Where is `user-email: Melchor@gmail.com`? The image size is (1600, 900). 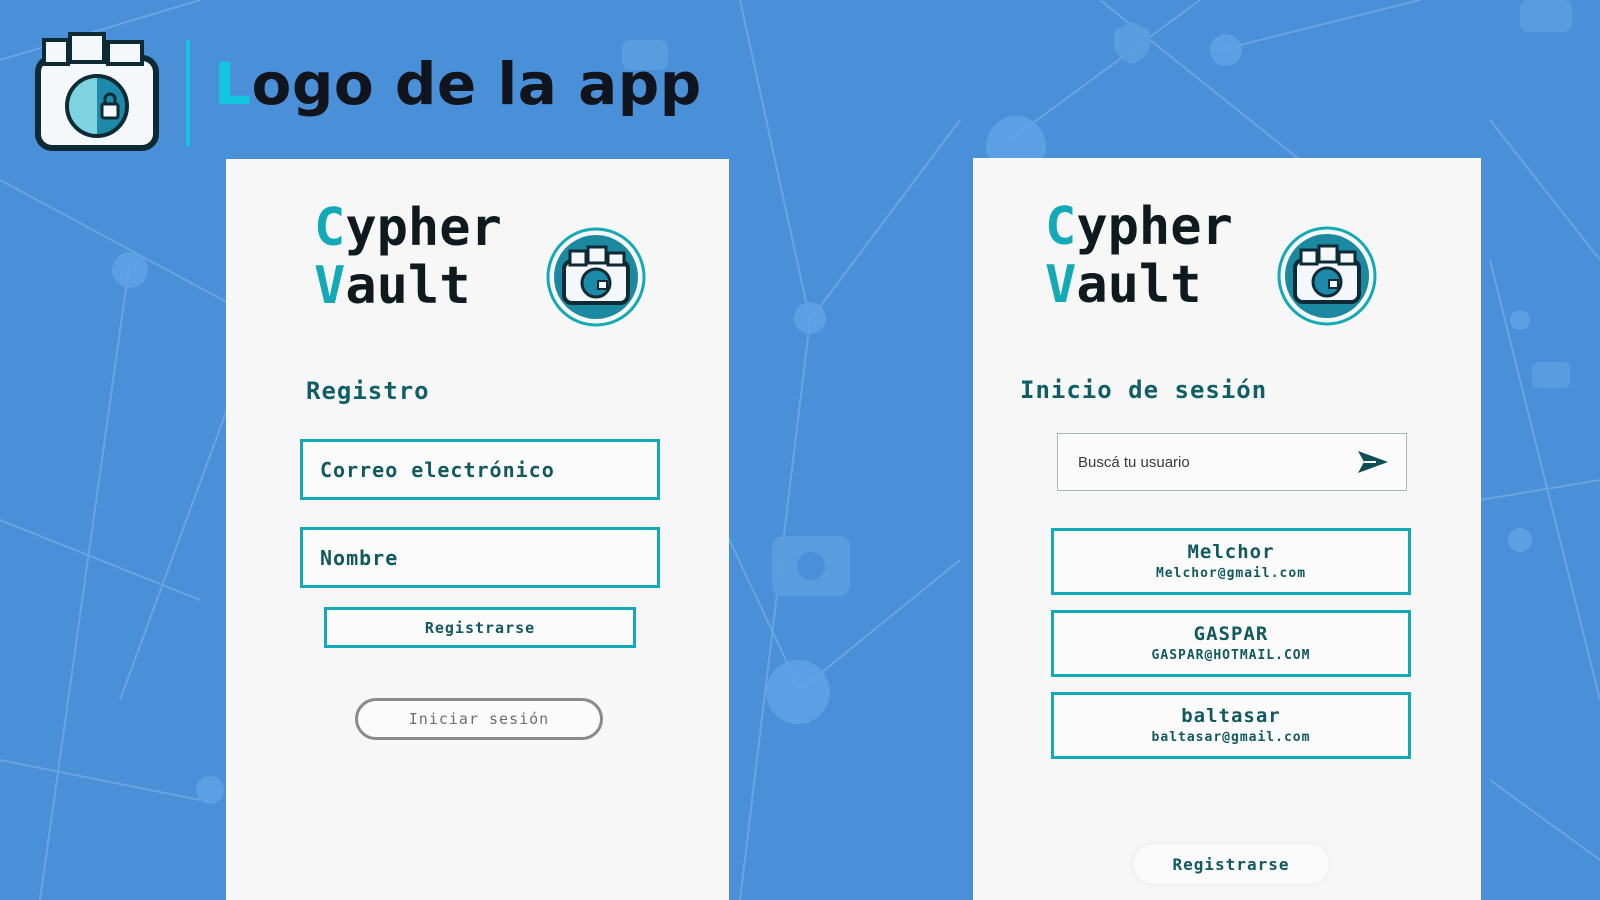 user-email: Melchor@gmail.com is located at coordinates (1231, 573).